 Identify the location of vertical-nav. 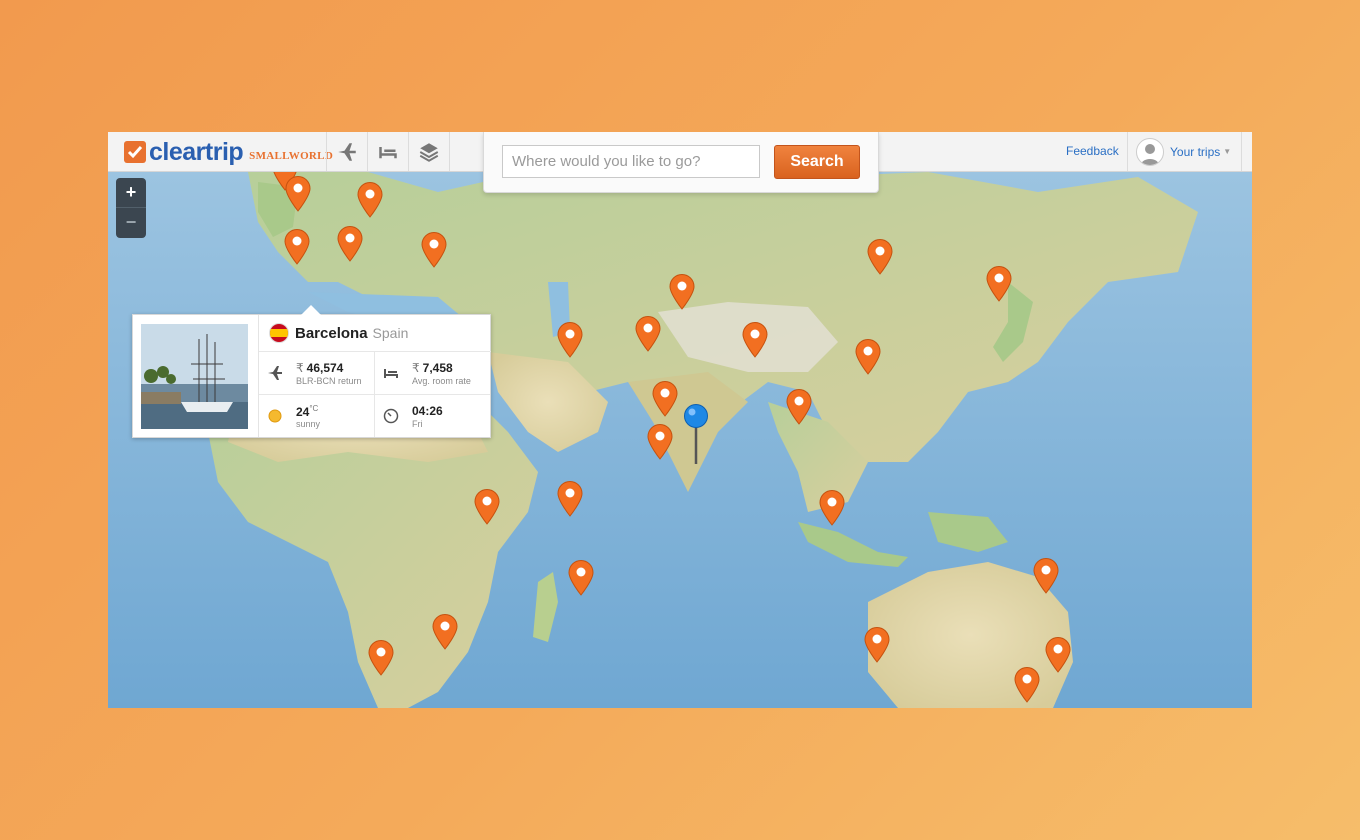
(388, 151).